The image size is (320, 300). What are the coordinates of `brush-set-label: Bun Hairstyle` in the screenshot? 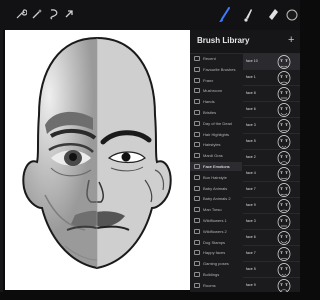 It's located at (215, 177).